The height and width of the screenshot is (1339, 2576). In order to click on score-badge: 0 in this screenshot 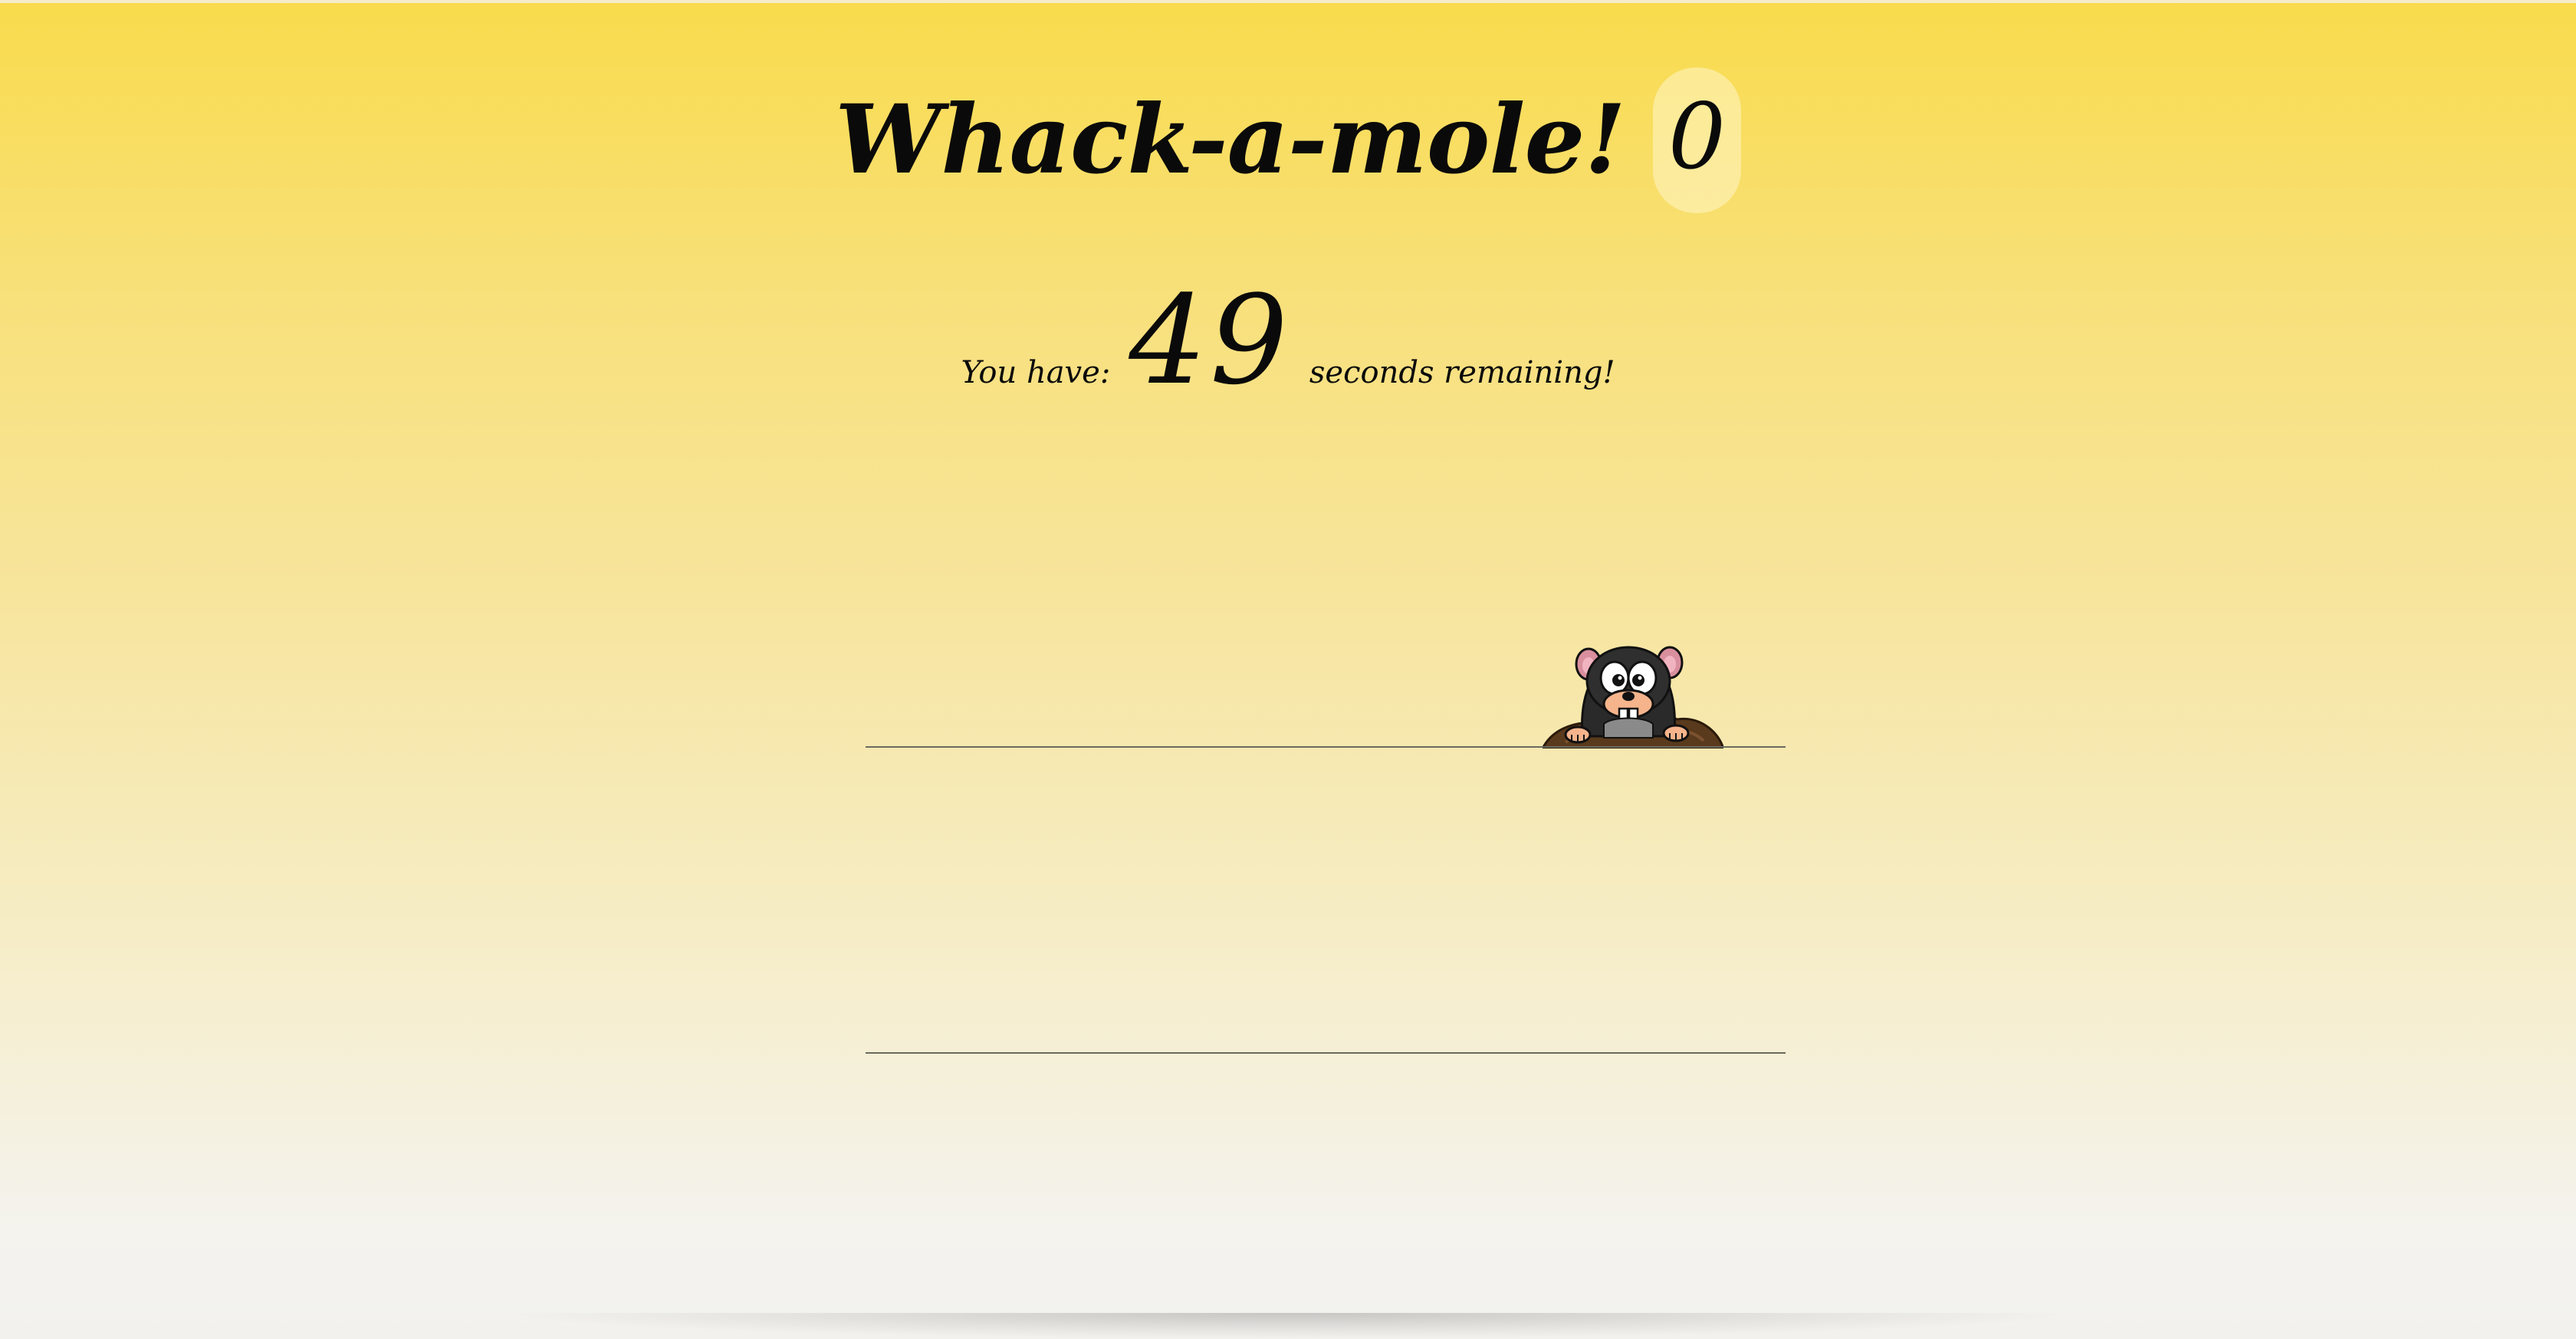, I will do `click(1697, 140)`.